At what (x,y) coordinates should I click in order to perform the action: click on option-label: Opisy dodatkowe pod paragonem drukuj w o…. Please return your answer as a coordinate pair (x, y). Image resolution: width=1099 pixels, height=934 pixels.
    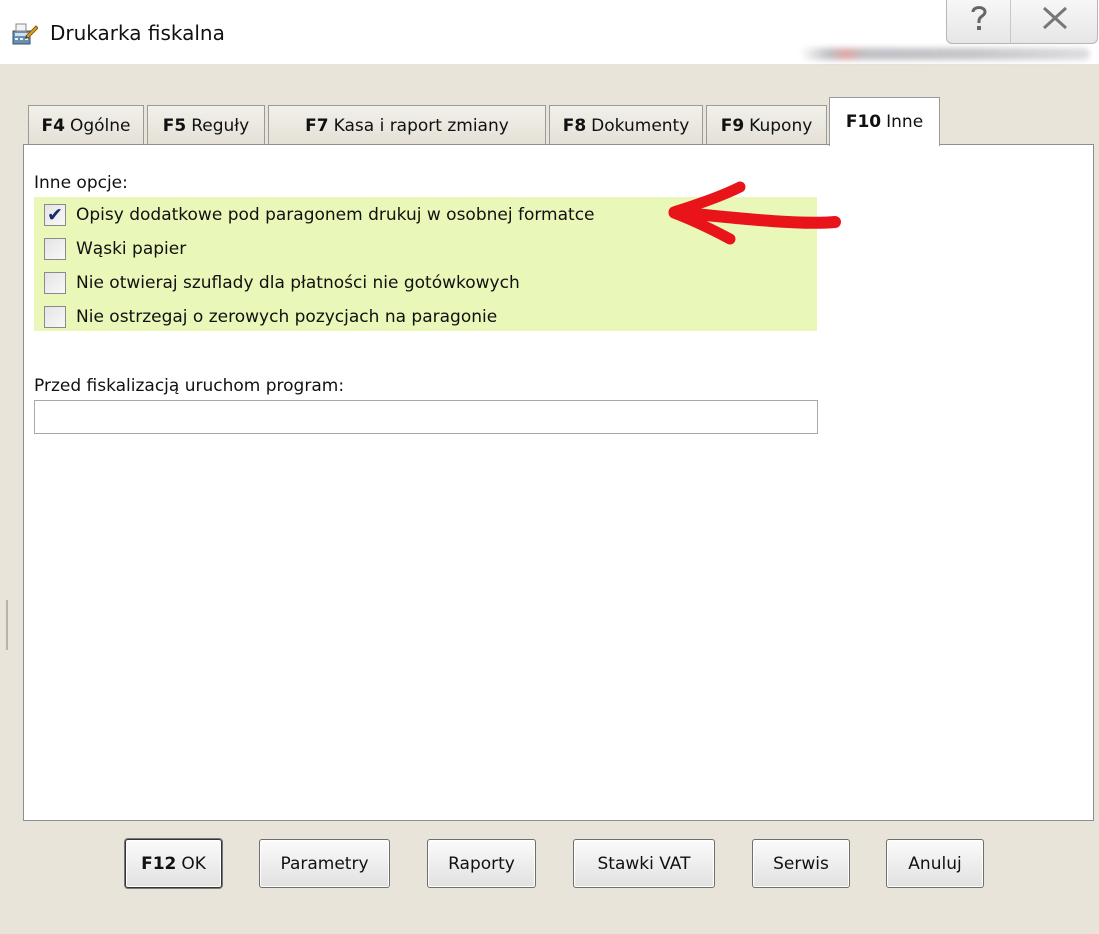
    Looking at the image, I should click on (335, 215).